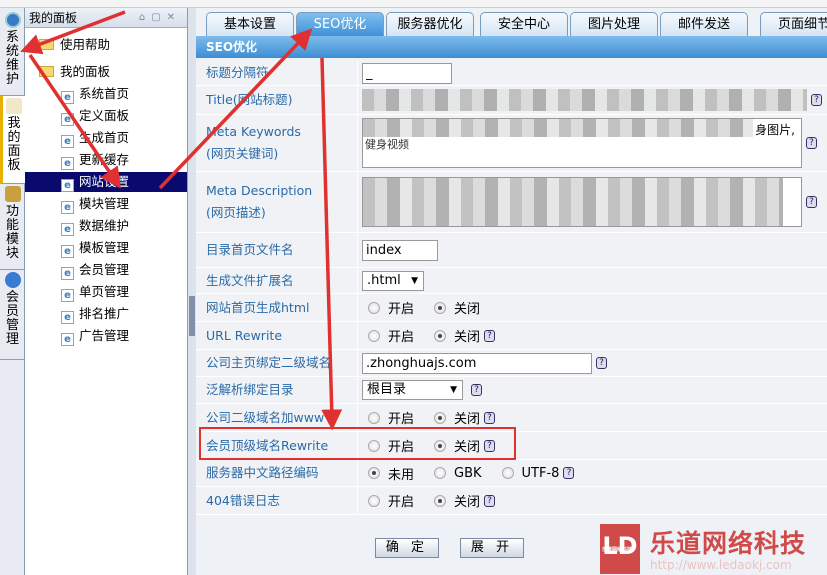 The image size is (827, 575). I want to click on vtab-my-panel: 我的面板, so click(12, 140).